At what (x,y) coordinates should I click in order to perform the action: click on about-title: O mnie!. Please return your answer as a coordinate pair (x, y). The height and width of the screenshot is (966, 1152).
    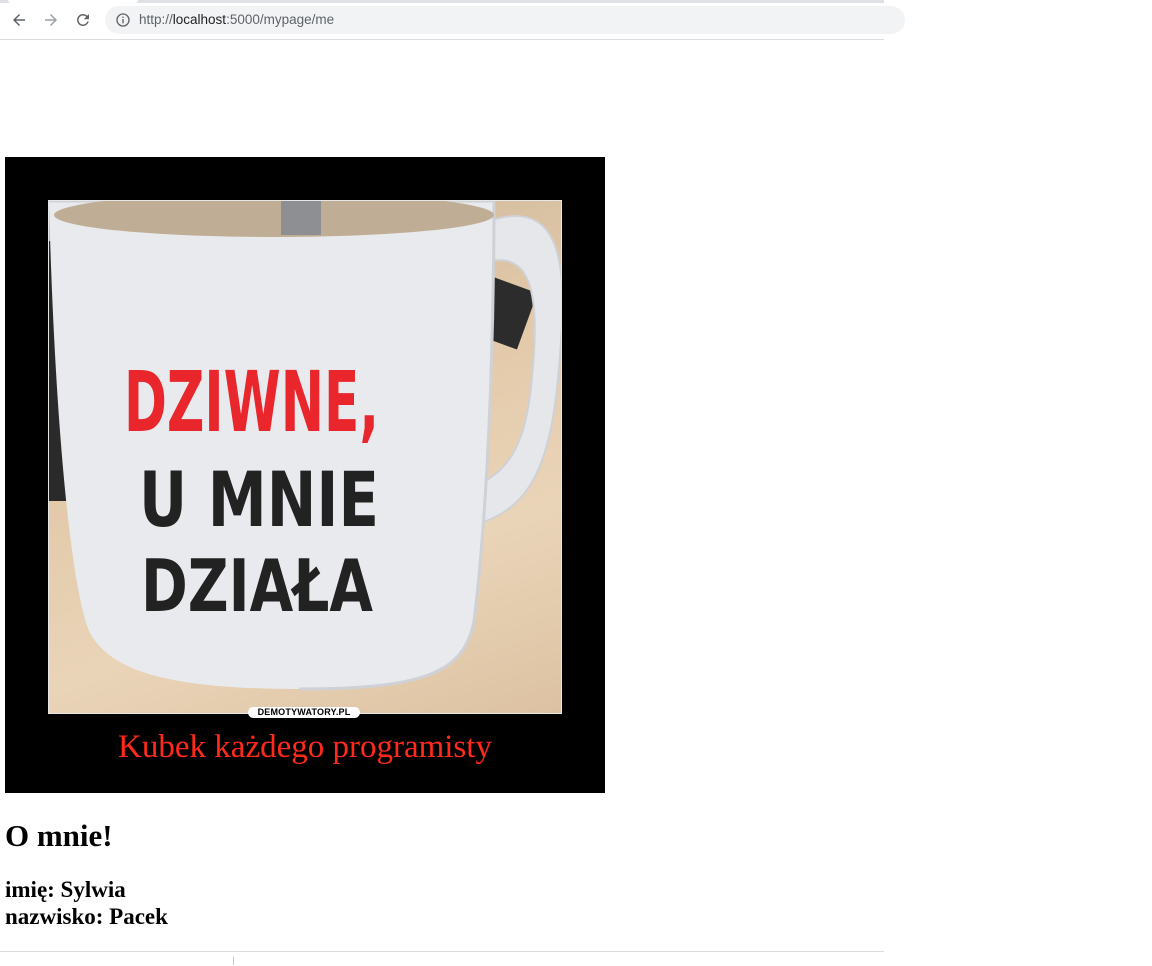
    Looking at the image, I should click on (59, 835).